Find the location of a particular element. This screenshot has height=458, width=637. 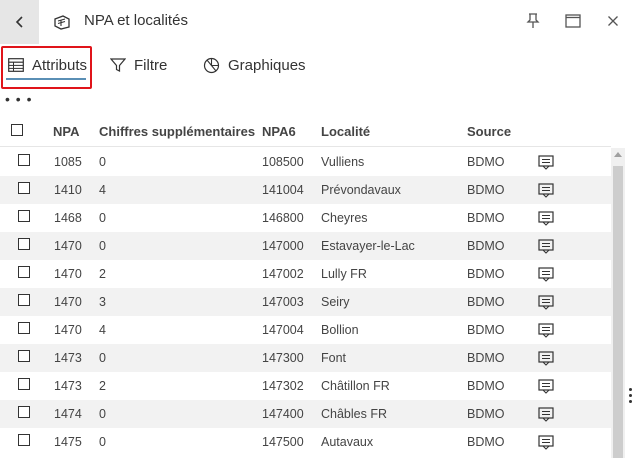

cell-localite: Châtillon FR is located at coordinates (355, 386).